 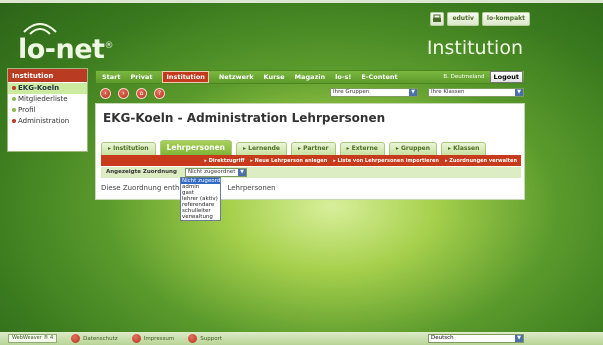 I want to click on webweaver-badge: WebWeaver ® 4, so click(x=33, y=338).